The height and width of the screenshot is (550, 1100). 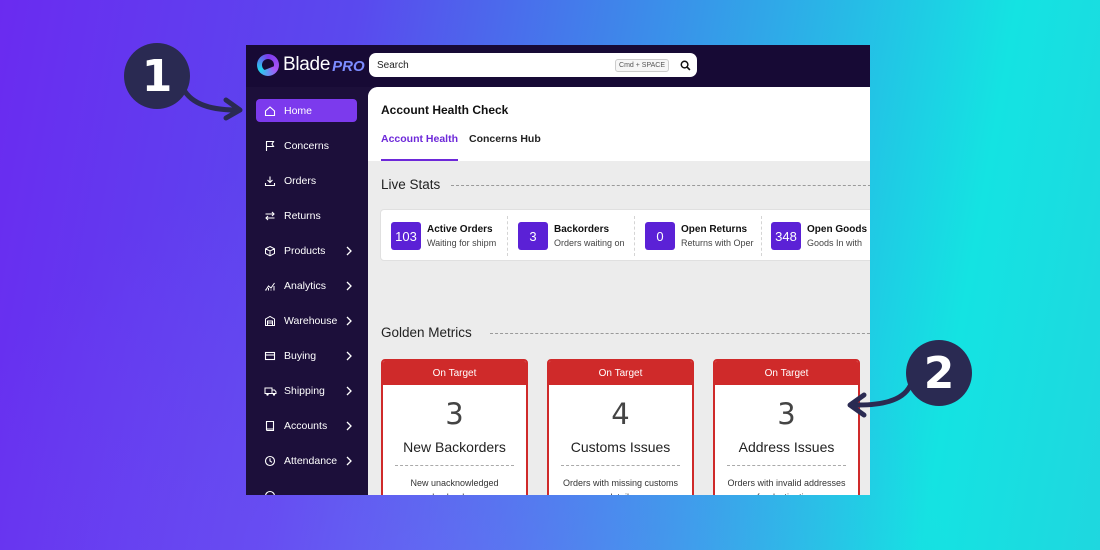 I want to click on sidebar-item-label: Analytics, so click(x=305, y=285).